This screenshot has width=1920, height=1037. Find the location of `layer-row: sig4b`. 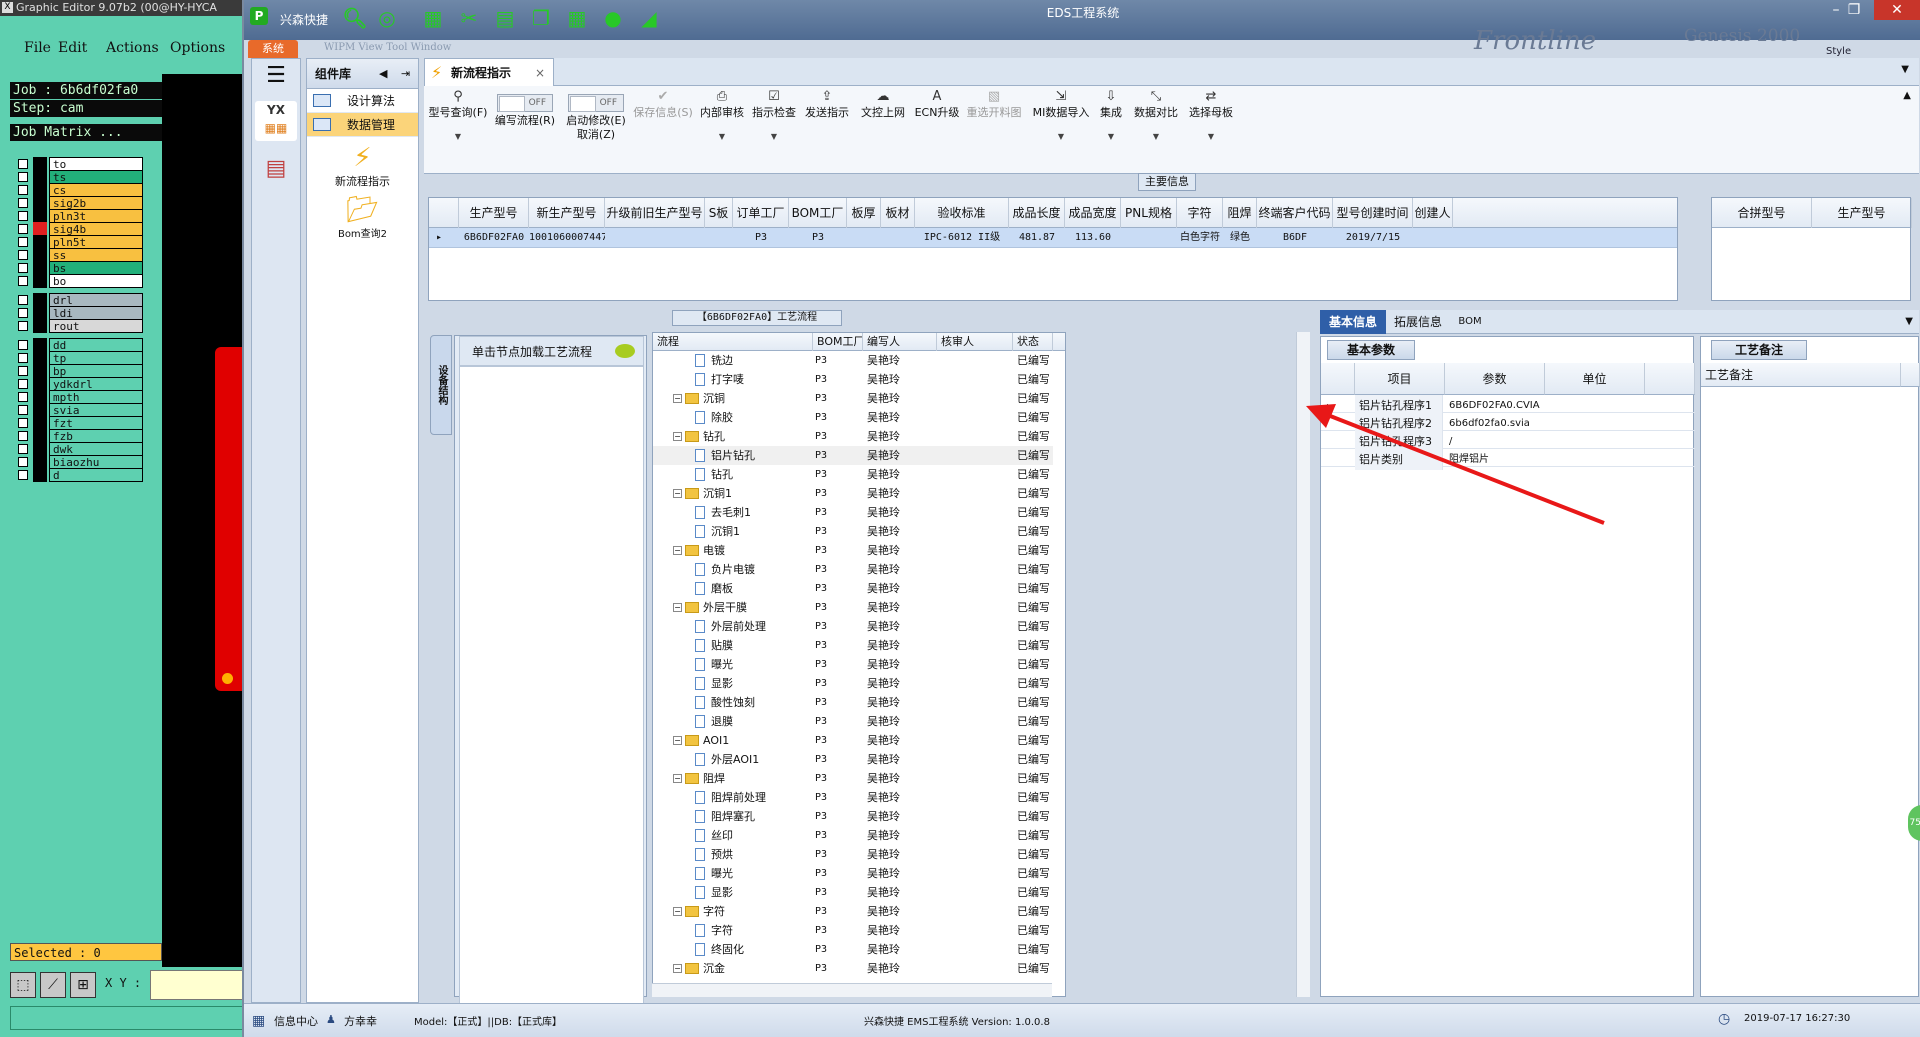

layer-row: sig4b is located at coordinates (77, 229).